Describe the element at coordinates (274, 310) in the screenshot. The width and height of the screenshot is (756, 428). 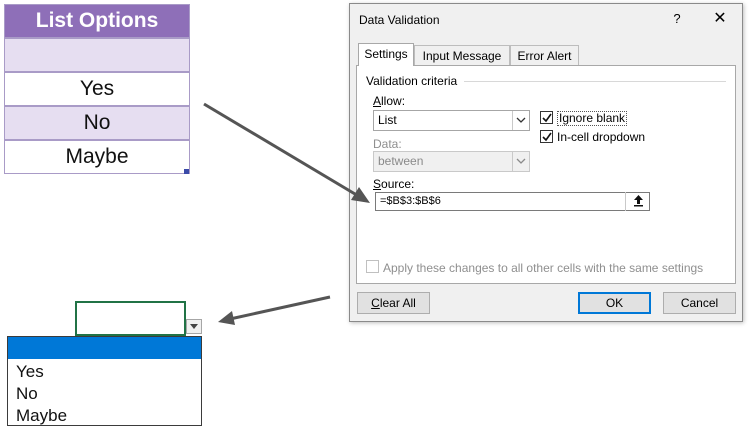
I see `arrow-to-dropdown-icon` at that location.